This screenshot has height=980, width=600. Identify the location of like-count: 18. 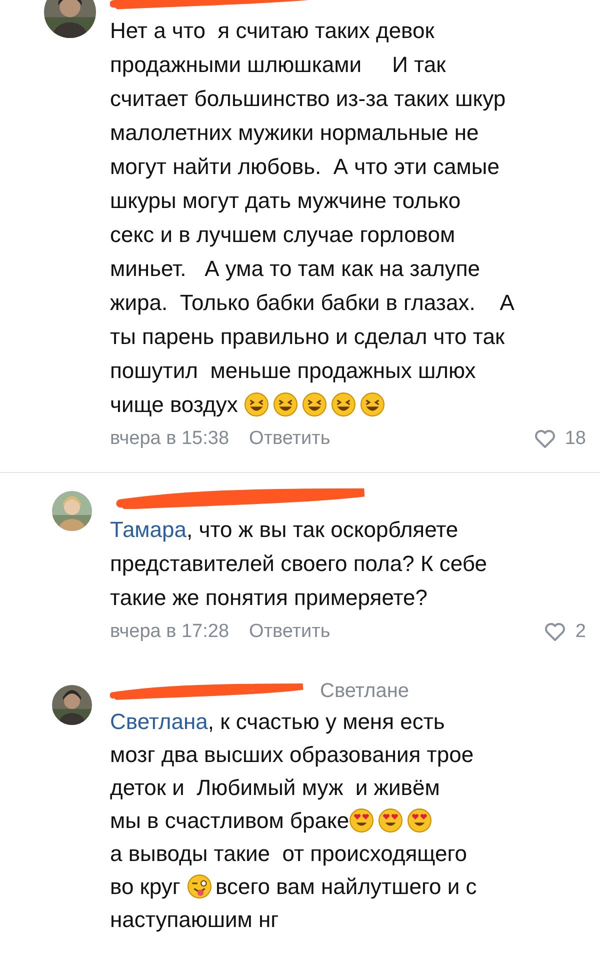
(575, 439).